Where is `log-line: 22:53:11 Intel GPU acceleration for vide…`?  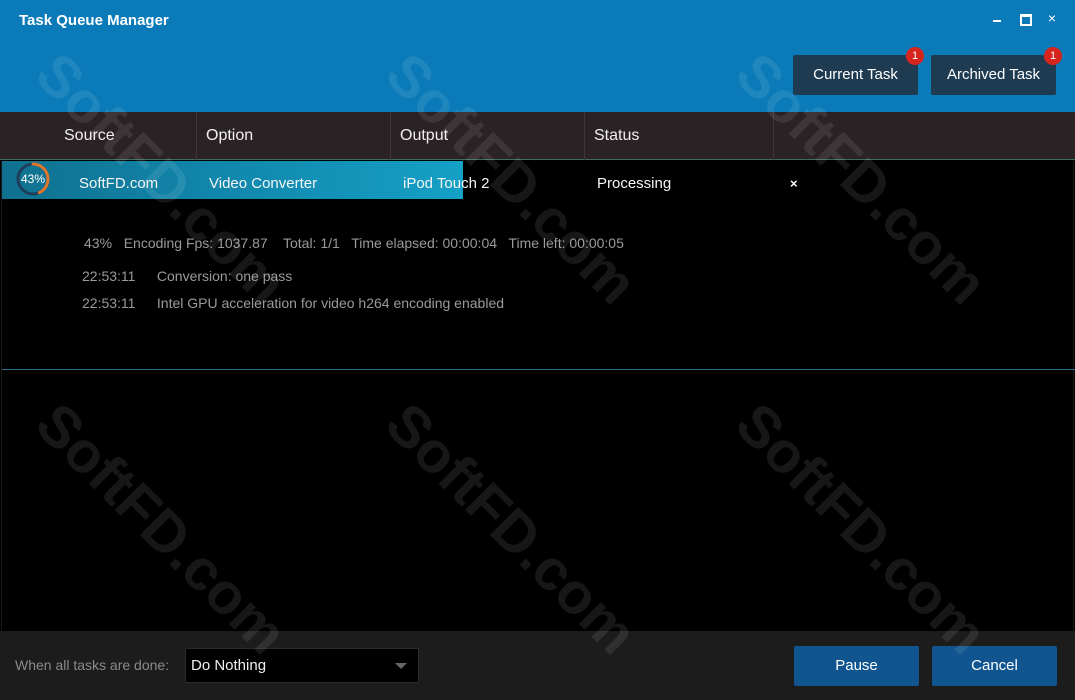
log-line: 22:53:11 Intel GPU acceleration for vide… is located at coordinates (293, 303).